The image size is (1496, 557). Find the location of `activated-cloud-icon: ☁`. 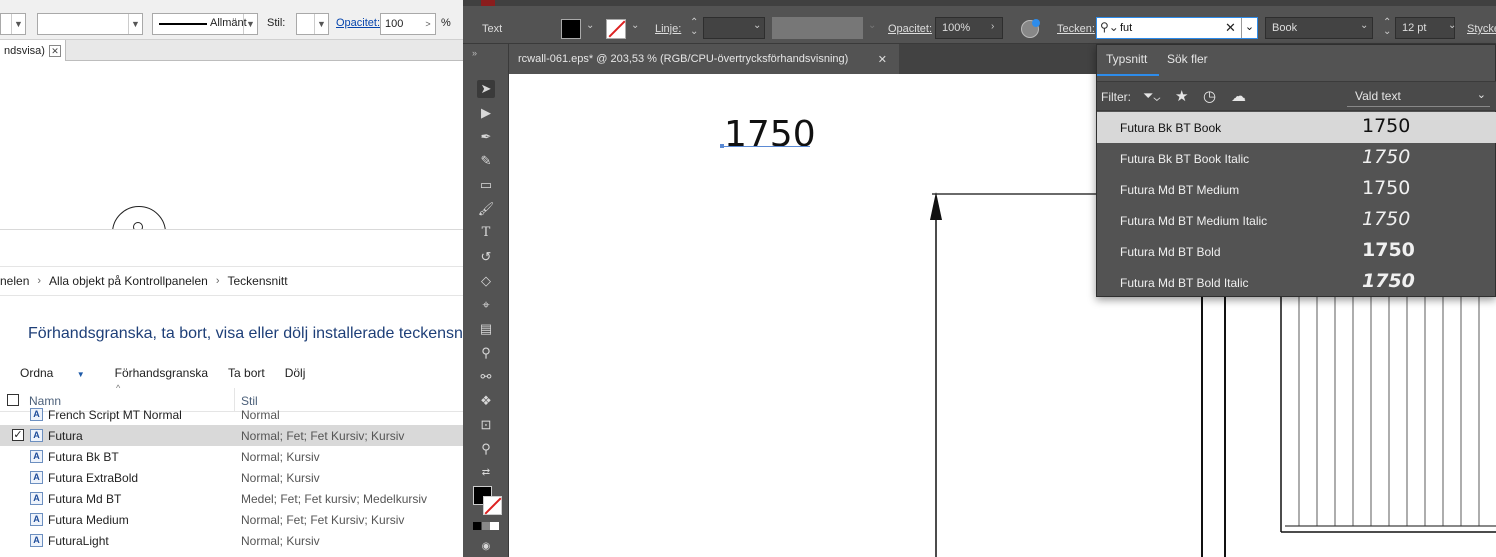

activated-cloud-icon: ☁ is located at coordinates (1238, 96).